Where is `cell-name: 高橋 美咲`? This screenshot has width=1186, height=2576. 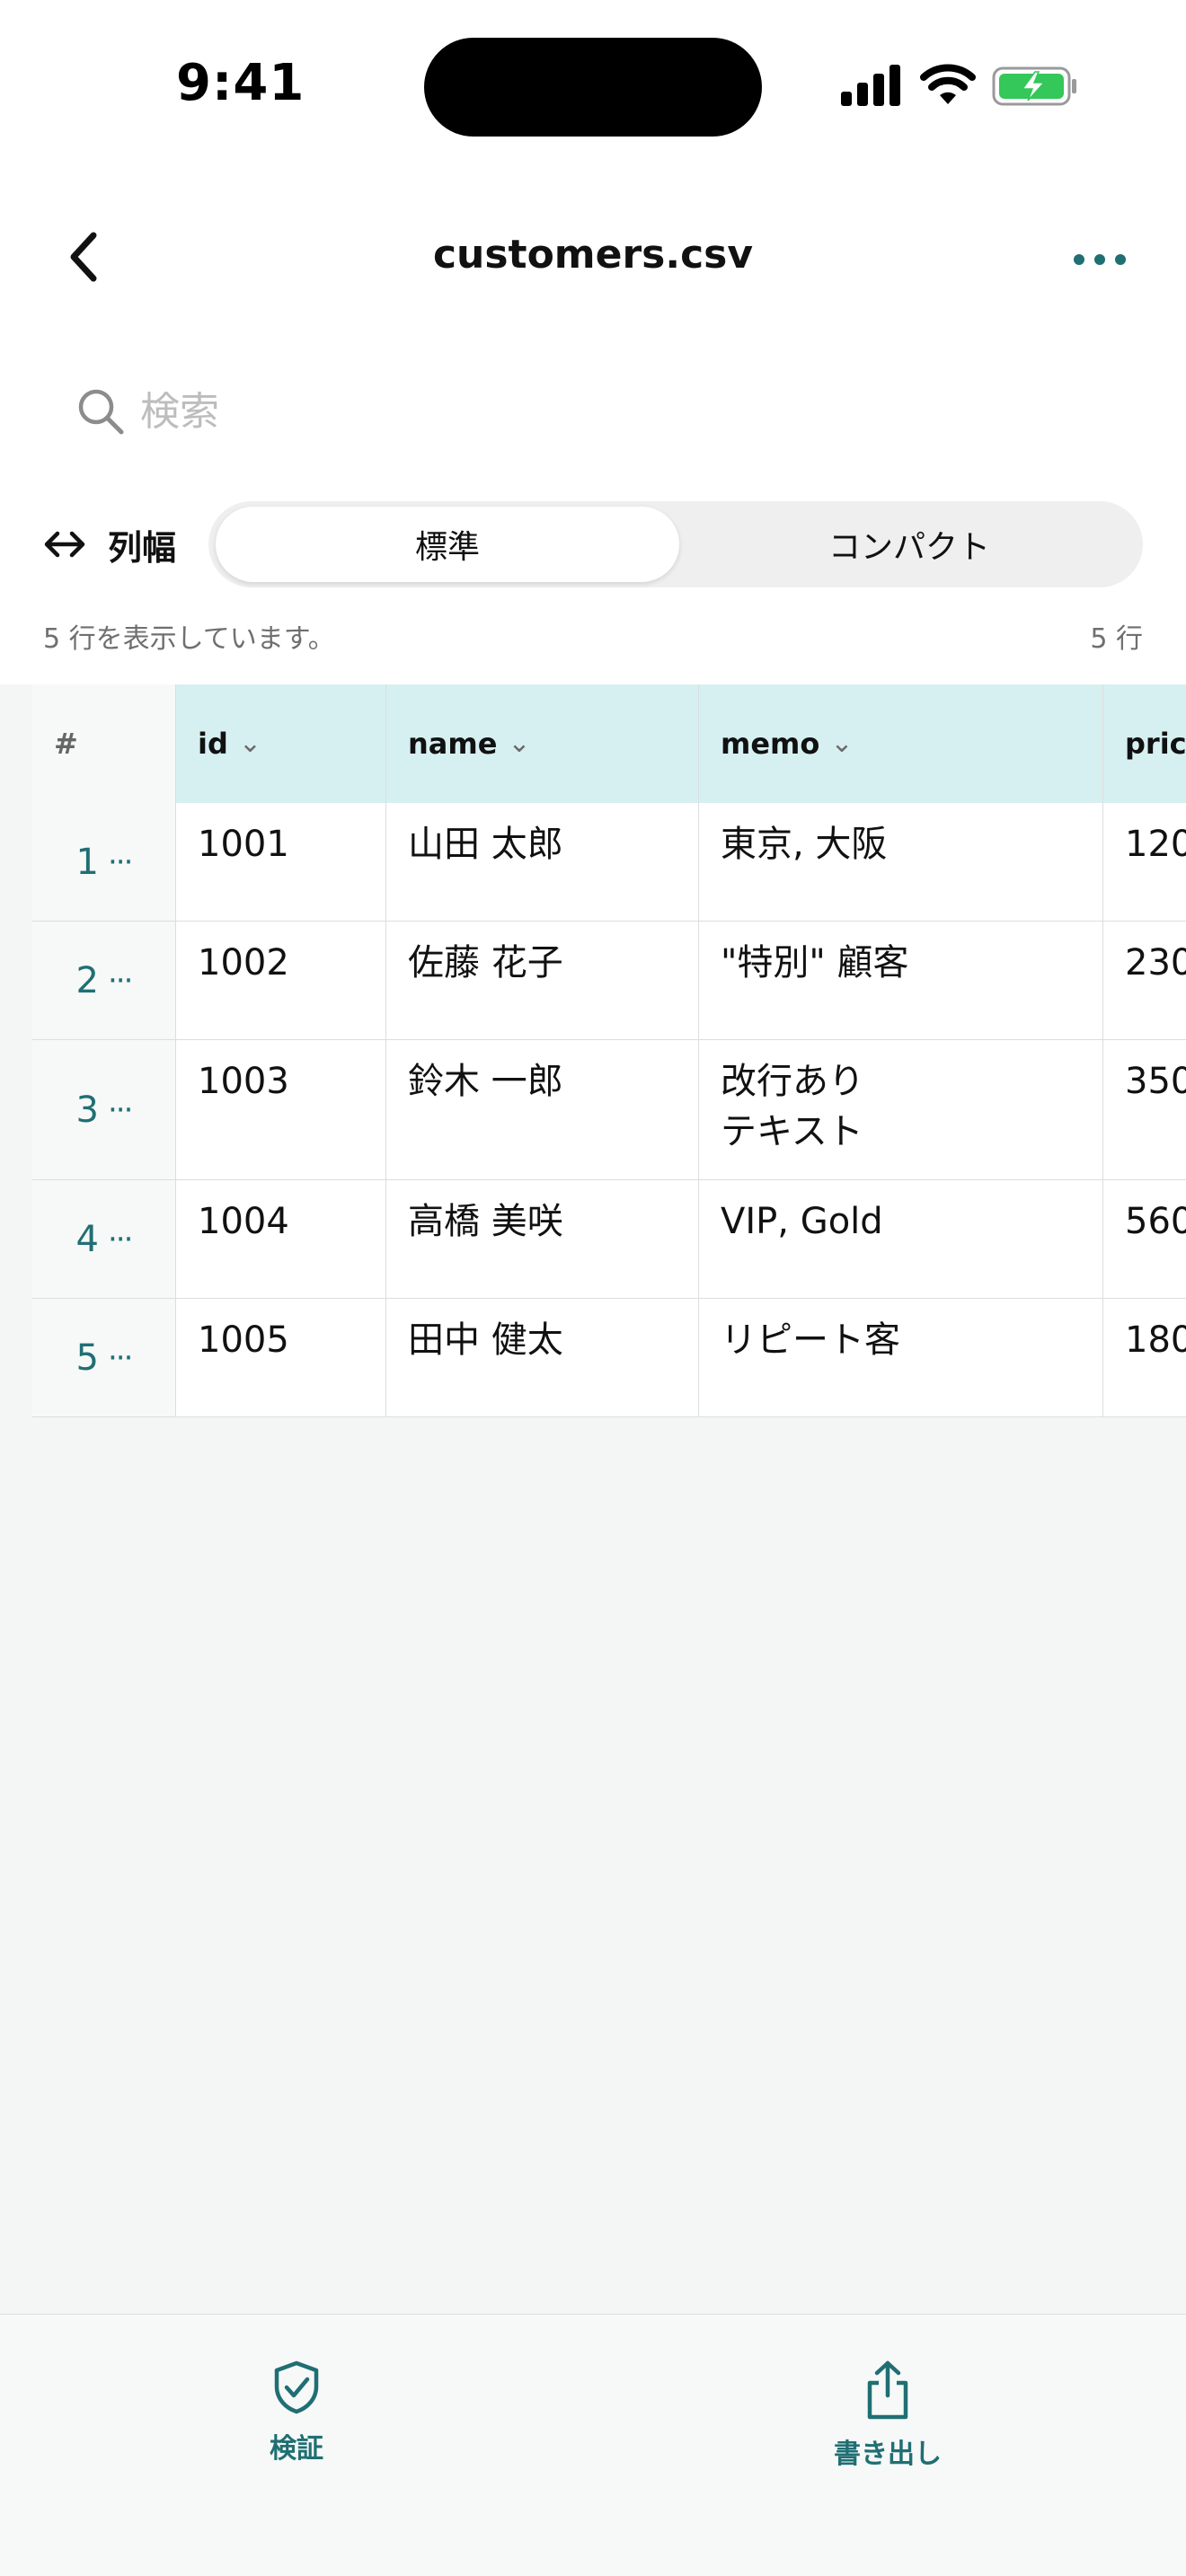
cell-name: 高橋 美咲 is located at coordinates (542, 1239).